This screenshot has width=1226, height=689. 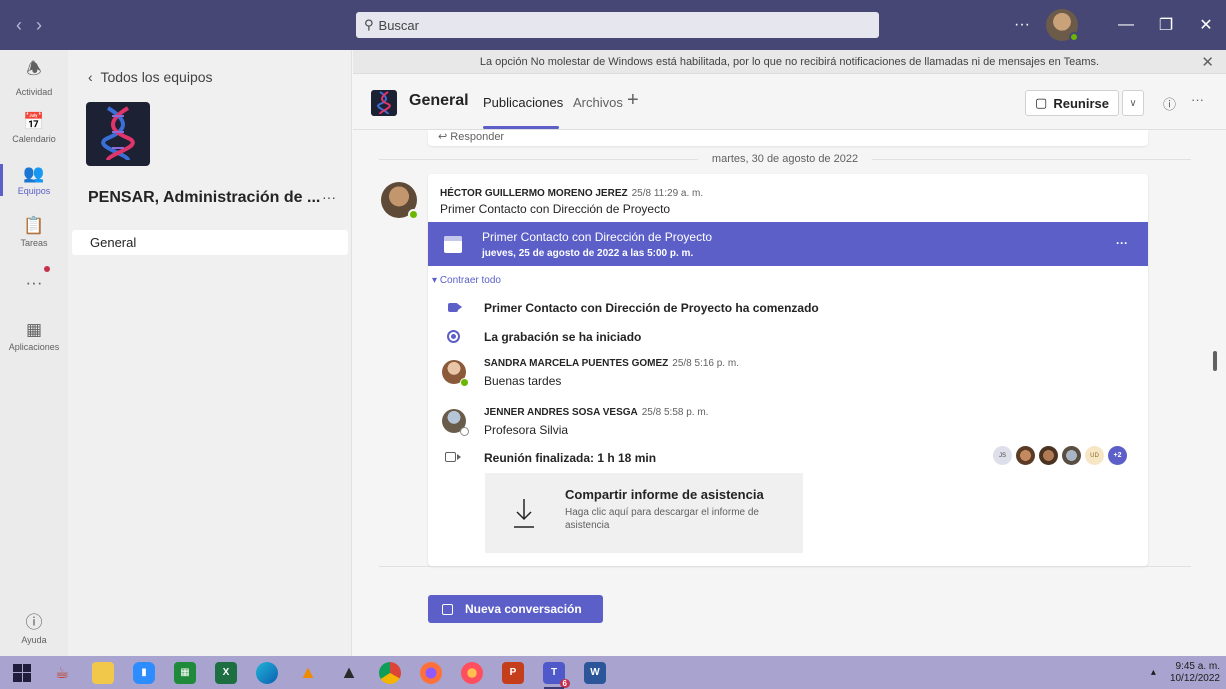 I want to click on notification-dot, so click(x=47, y=269).